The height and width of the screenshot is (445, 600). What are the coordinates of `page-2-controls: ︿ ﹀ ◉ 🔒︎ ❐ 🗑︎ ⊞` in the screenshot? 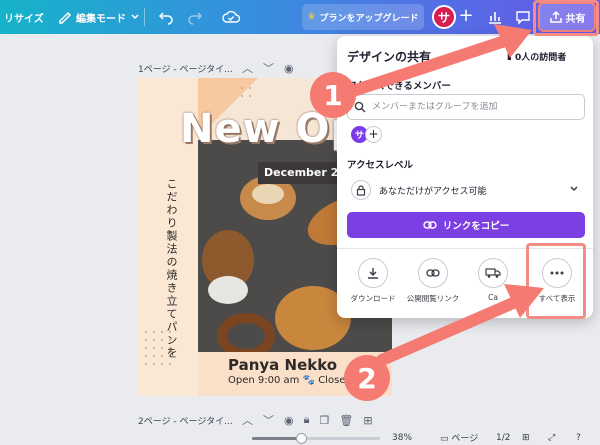 It's located at (307, 420).